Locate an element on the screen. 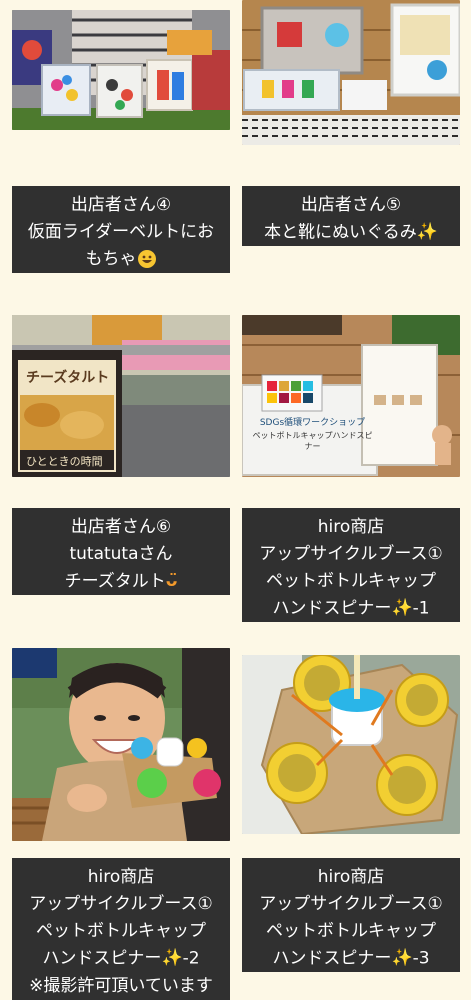 The width and height of the screenshot is (471, 1000). caption-vendor-4: 出店者さん④ 仮面ライダーベルトにお もちゃ is located at coordinates (121, 229).